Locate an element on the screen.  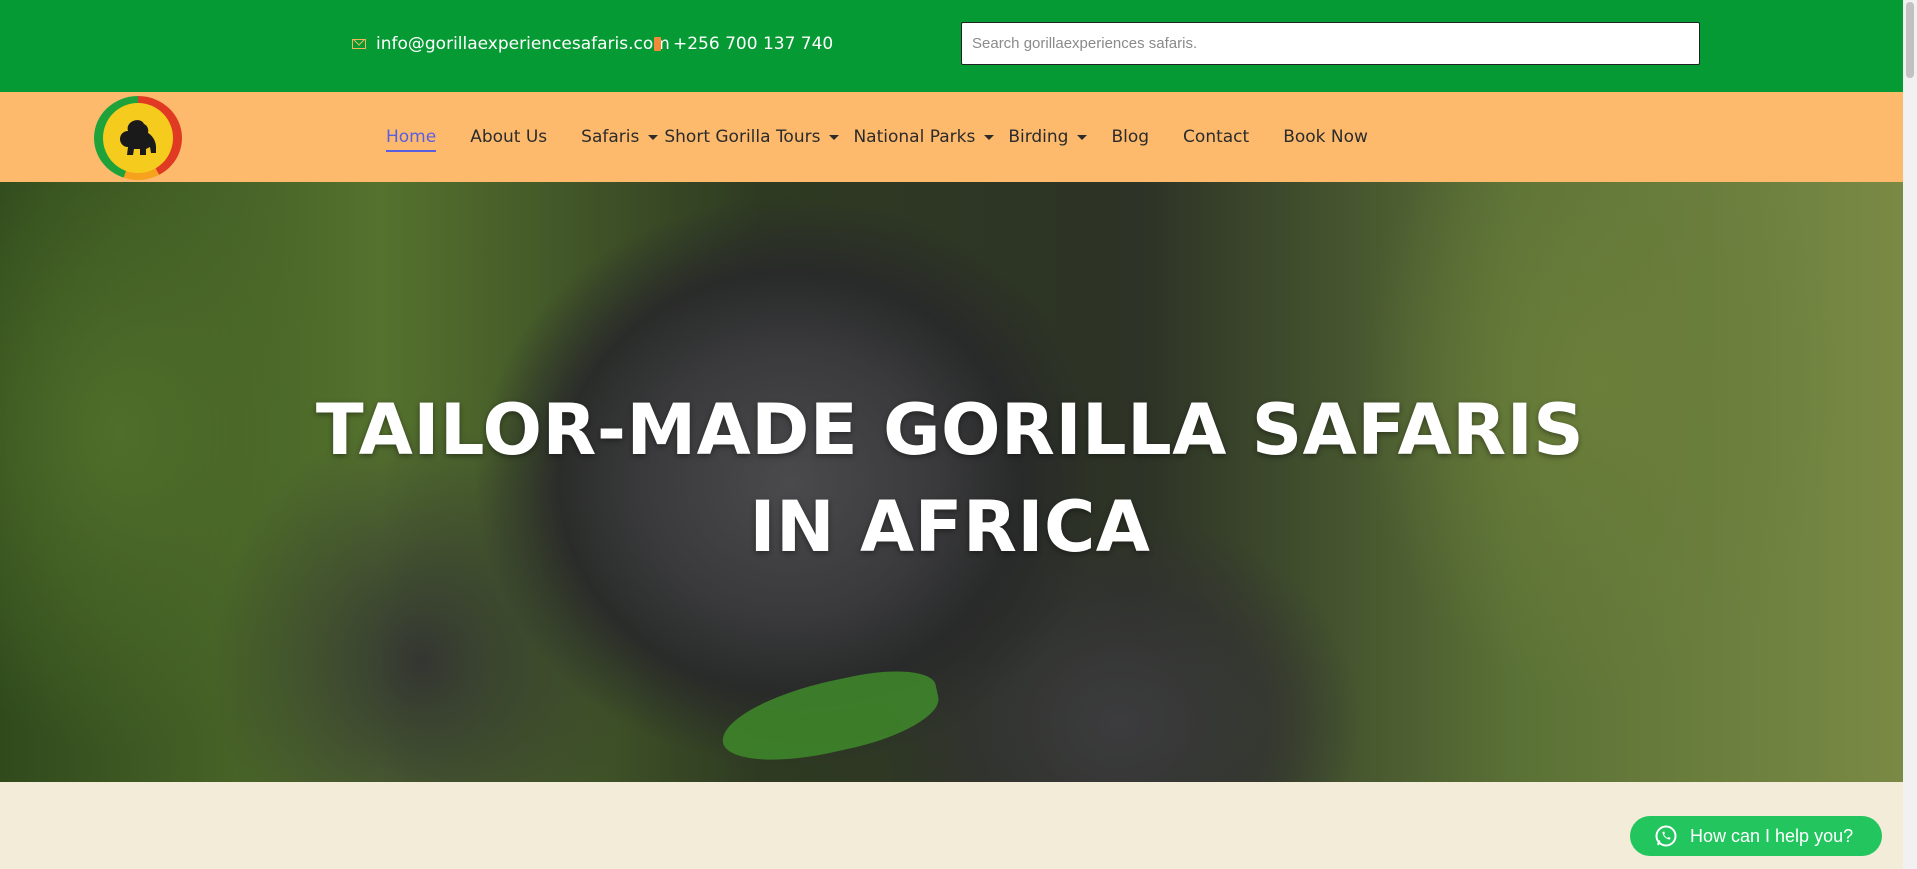
site-logo is located at coordinates (138, 138).